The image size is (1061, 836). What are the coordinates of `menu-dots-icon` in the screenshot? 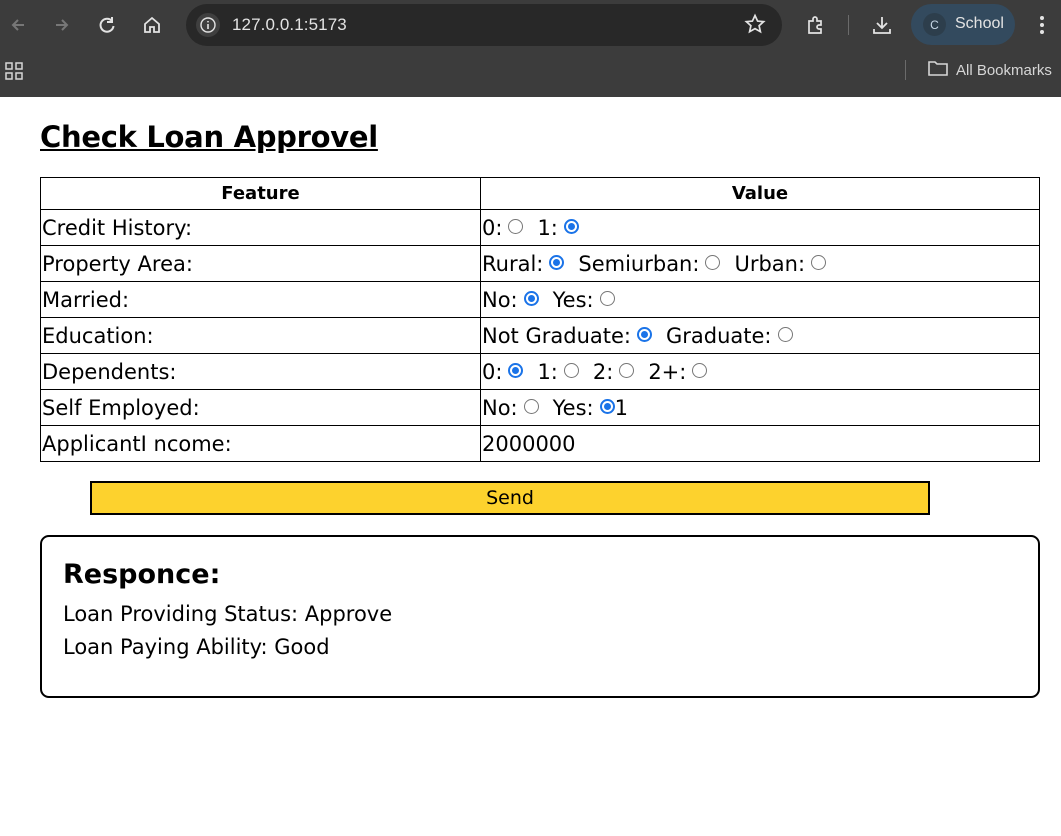 It's located at (1042, 25).